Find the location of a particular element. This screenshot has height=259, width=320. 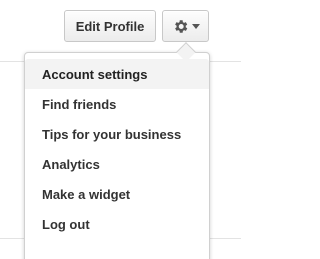

menu-item-tips-for-business: Tips for your business is located at coordinates (117, 134).